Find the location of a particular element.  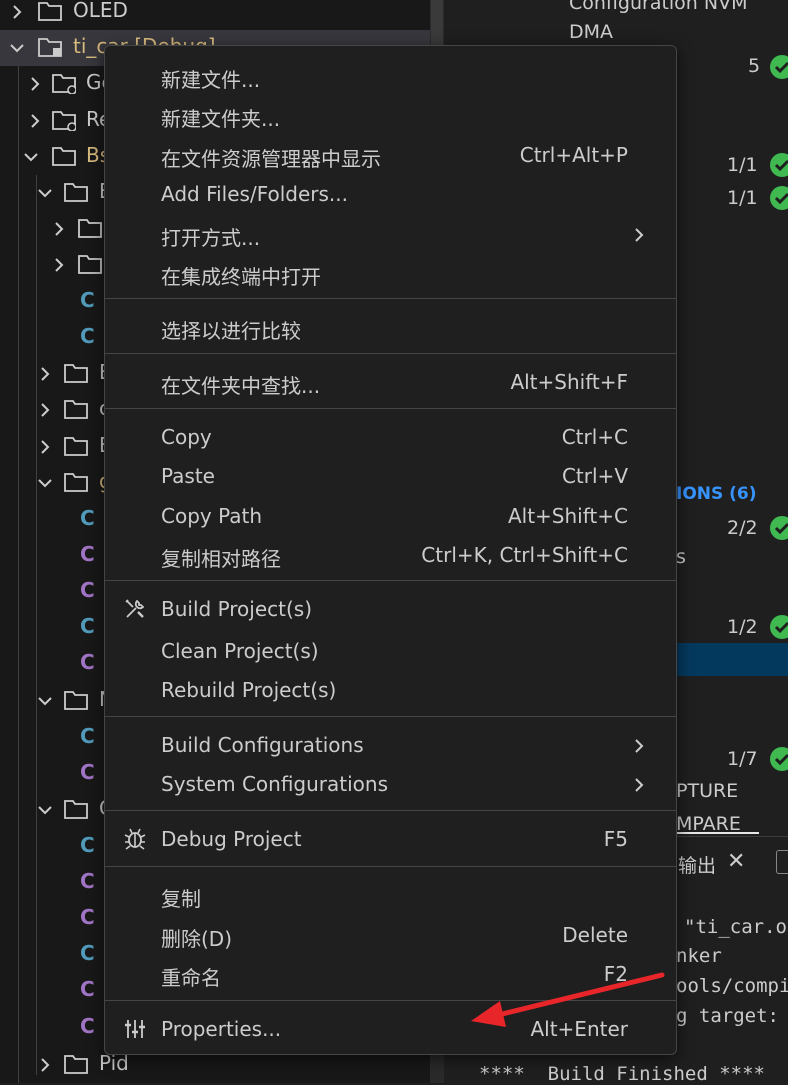

section-header: IONS (6) is located at coordinates (716, 494).